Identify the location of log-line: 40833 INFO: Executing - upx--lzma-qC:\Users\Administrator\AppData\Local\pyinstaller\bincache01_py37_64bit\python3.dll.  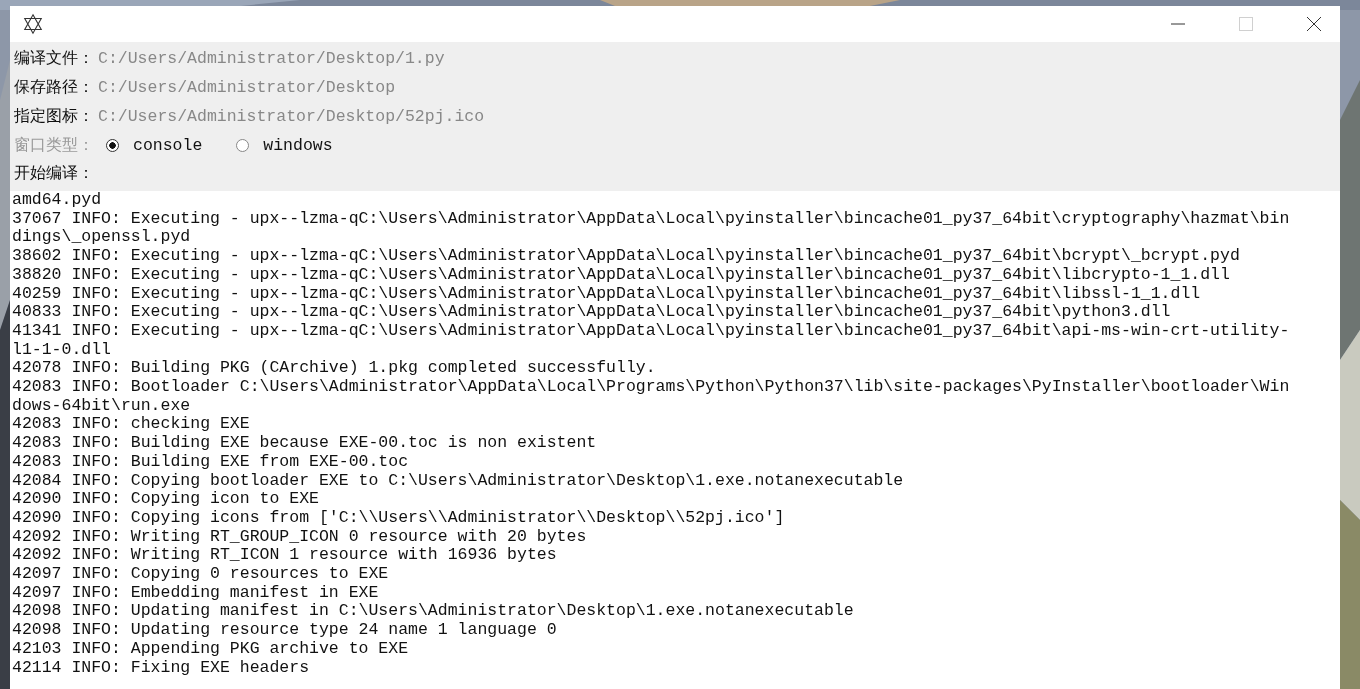
(592, 312).